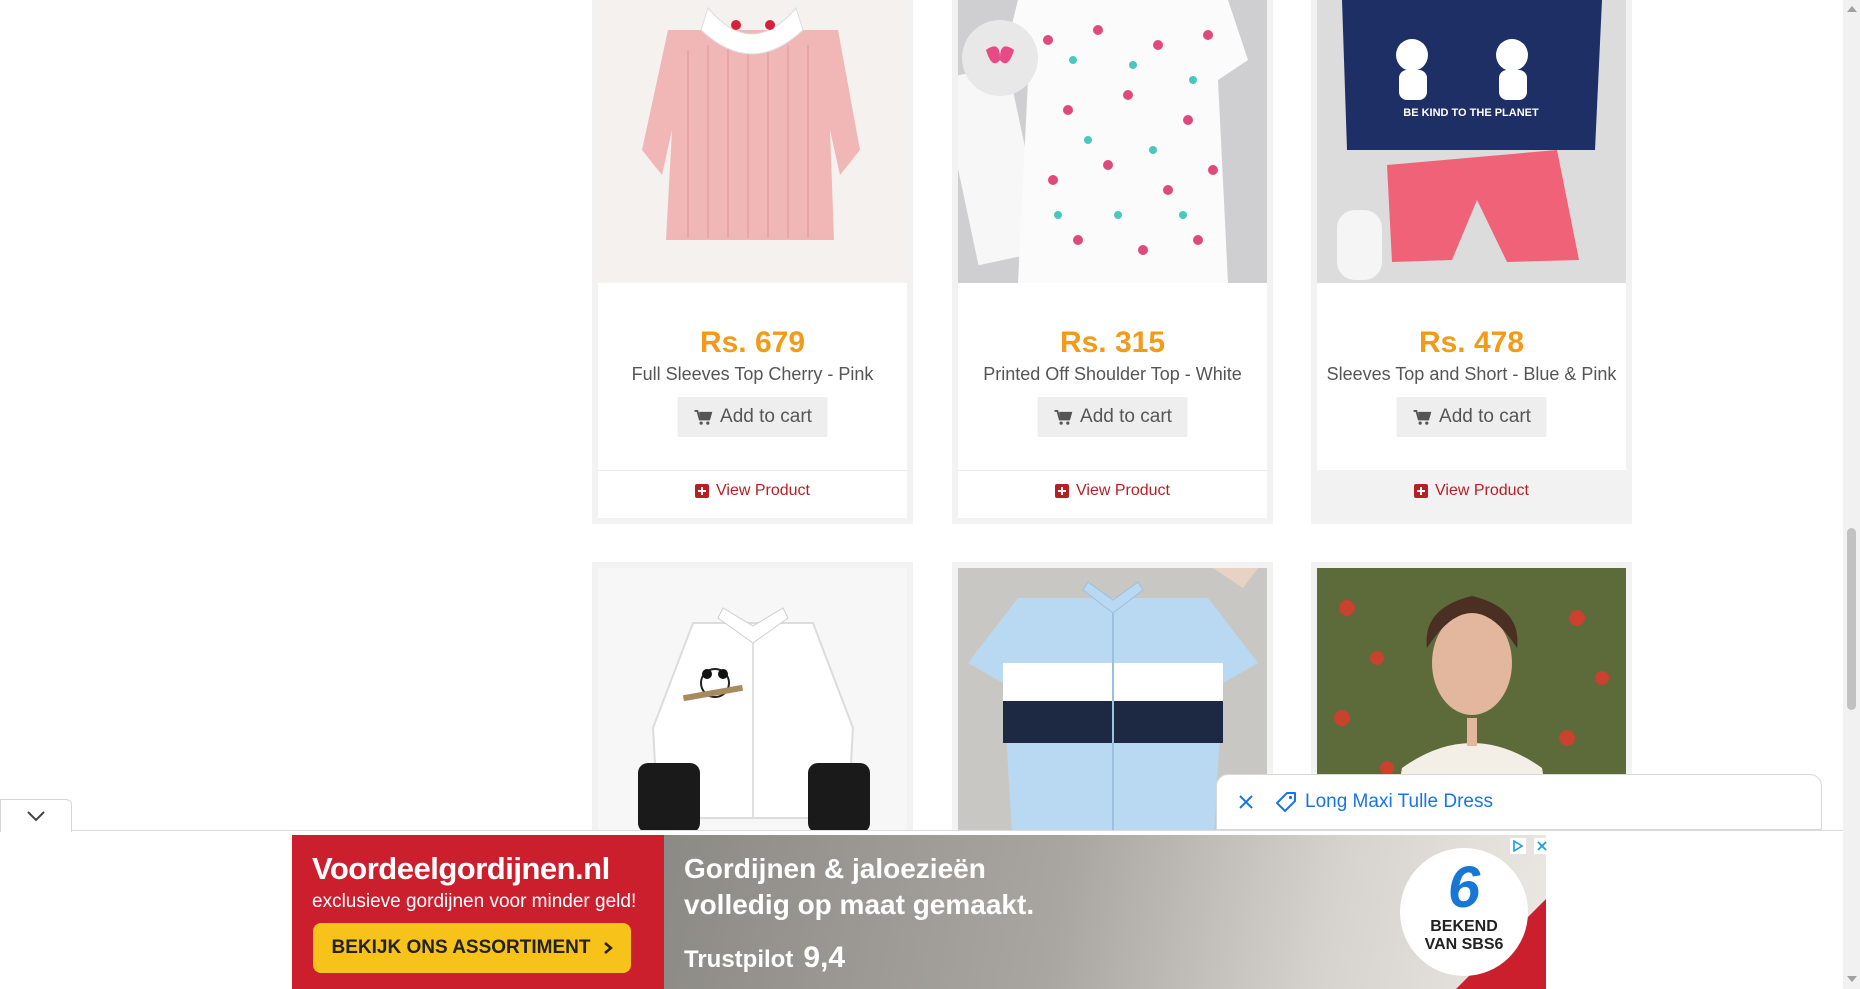  What do you see at coordinates (1112, 342) in the screenshot?
I see `product-price: Rs. 315` at bounding box center [1112, 342].